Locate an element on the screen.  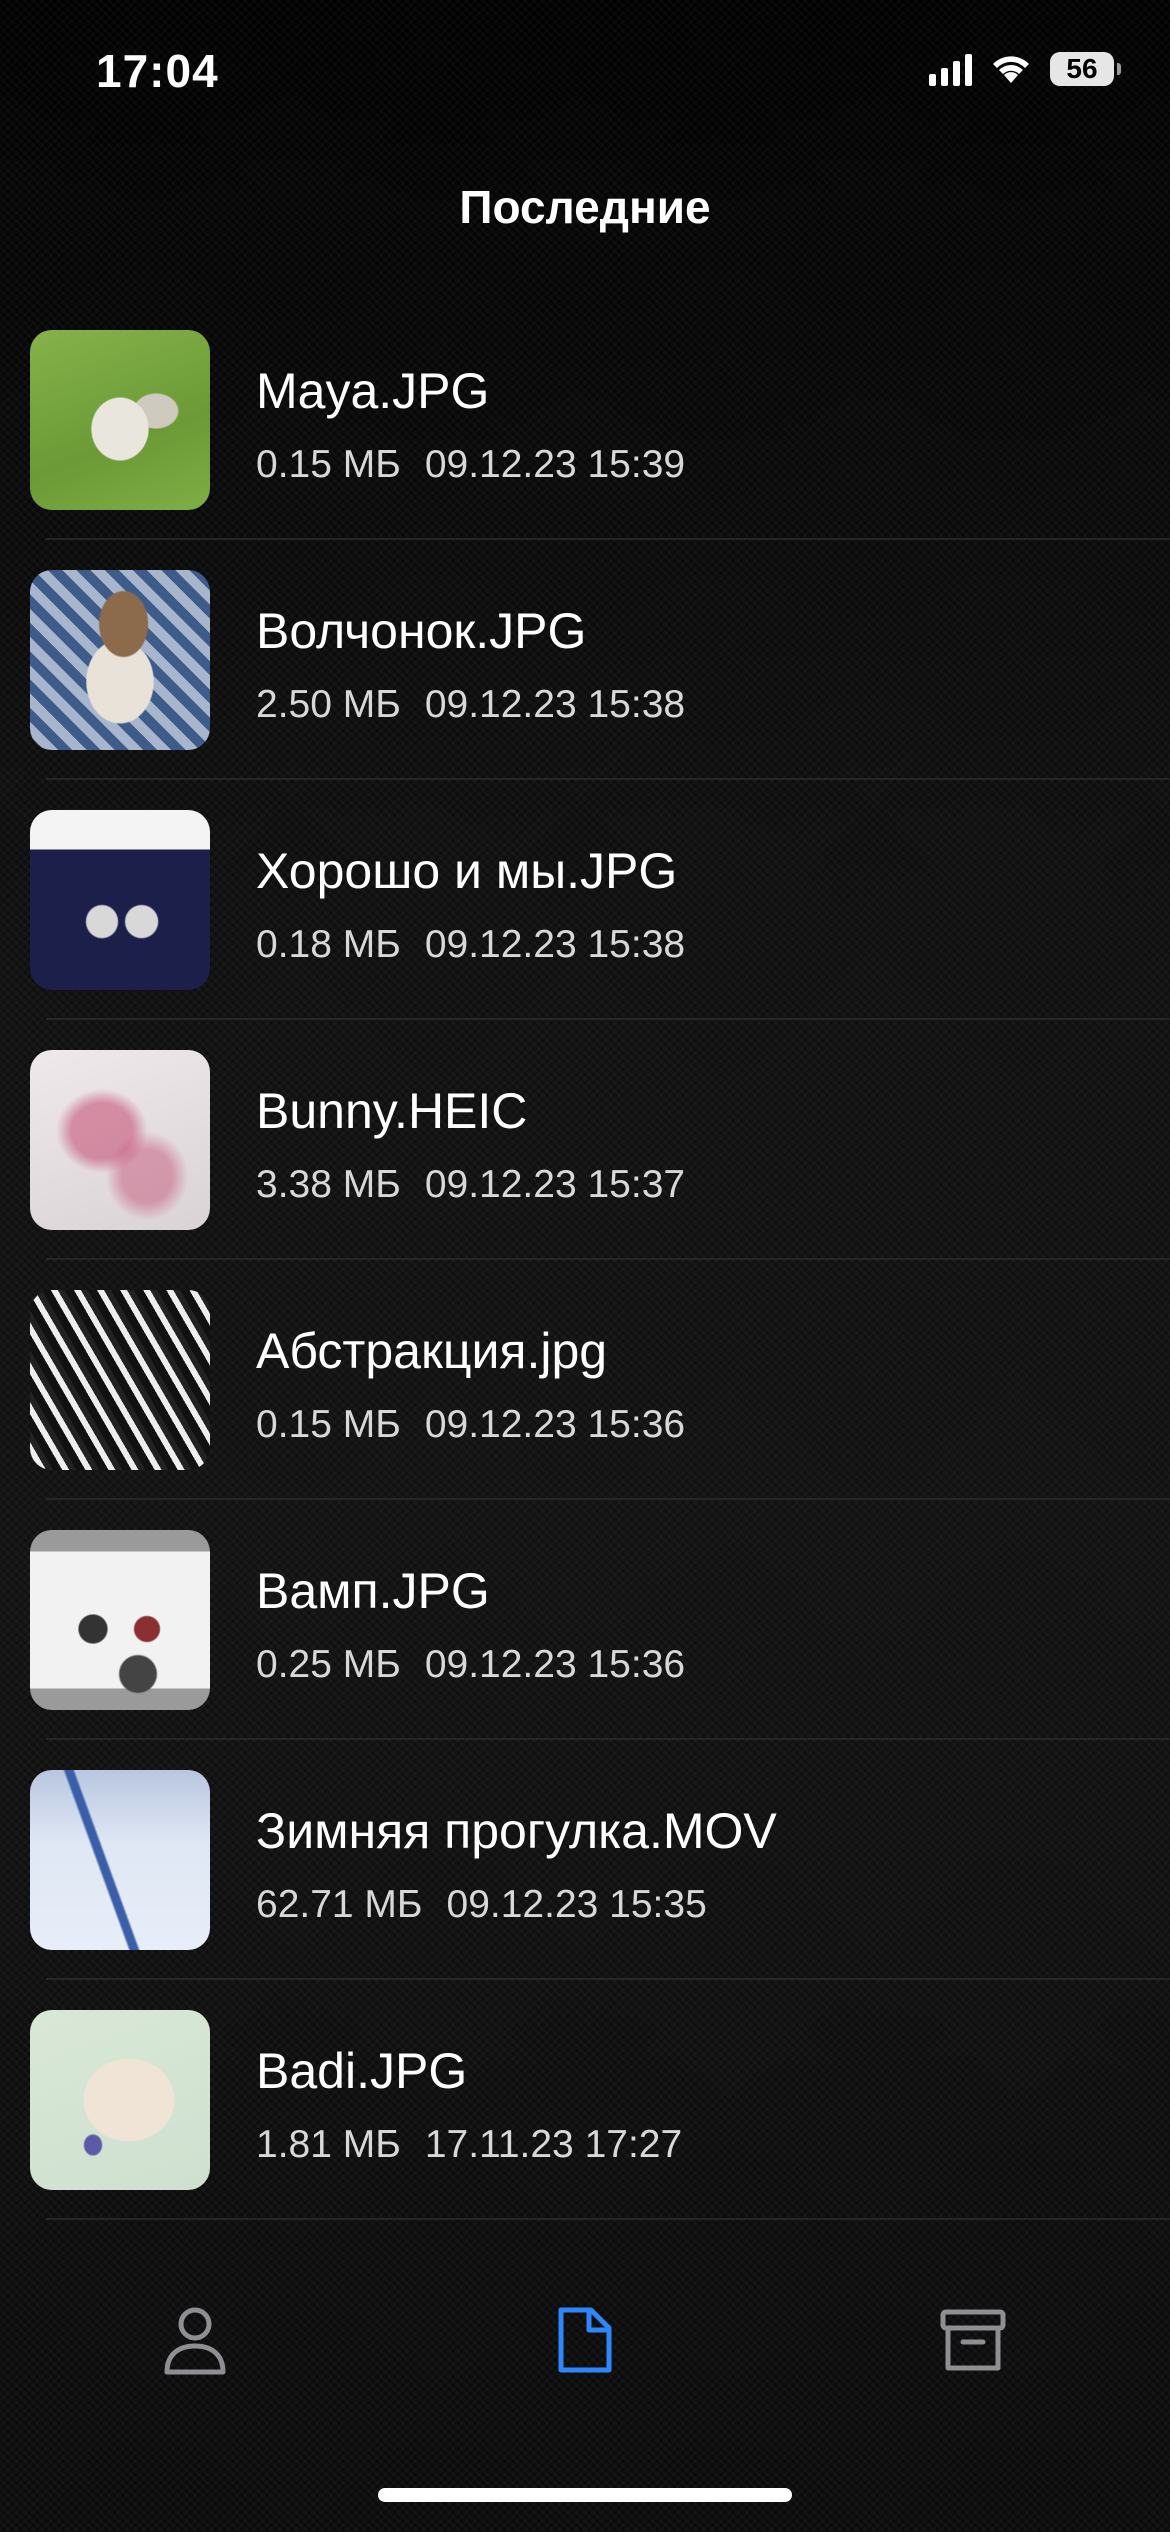
file-name: Maya.JPG is located at coordinates (373, 391).